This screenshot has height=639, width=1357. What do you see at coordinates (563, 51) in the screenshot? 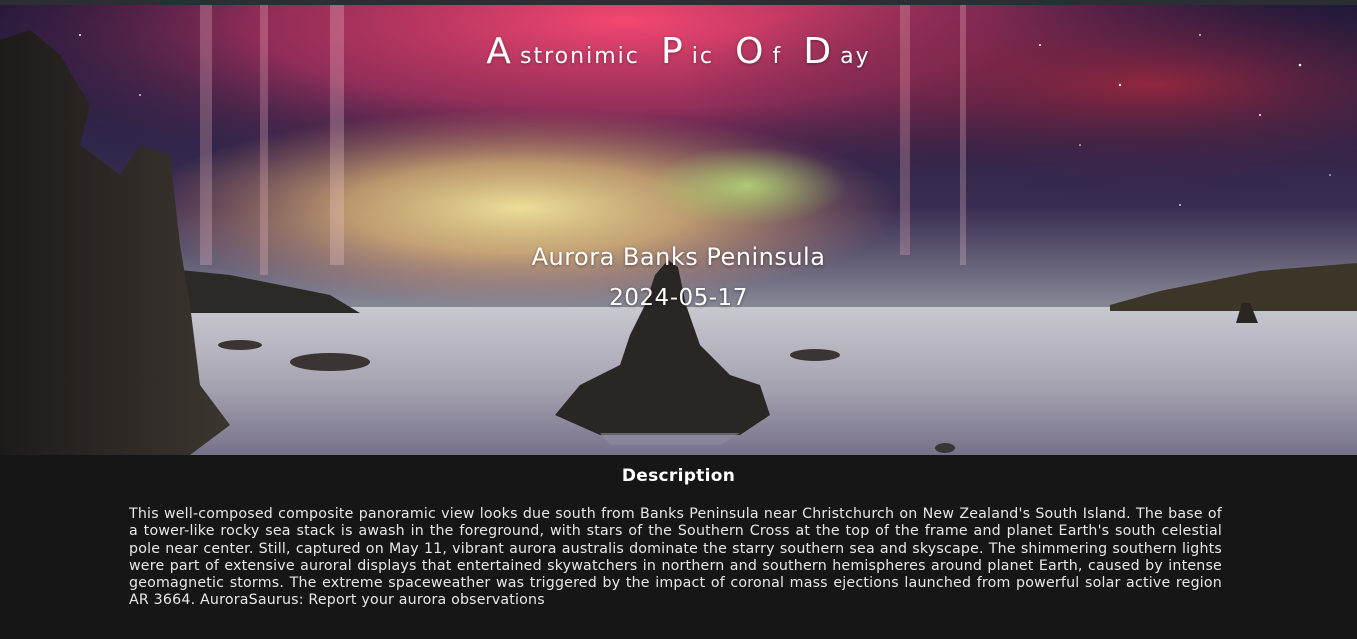
I see `title-word-1: A stronimic` at bounding box center [563, 51].